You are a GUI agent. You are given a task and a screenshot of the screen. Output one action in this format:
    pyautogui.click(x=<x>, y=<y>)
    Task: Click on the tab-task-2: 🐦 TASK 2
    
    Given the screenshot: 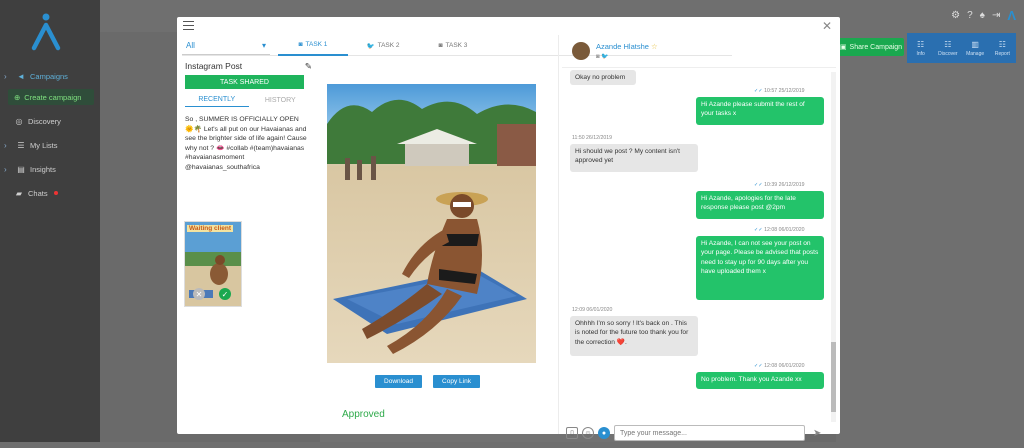 What is the action you would take?
    pyautogui.click(x=383, y=46)
    